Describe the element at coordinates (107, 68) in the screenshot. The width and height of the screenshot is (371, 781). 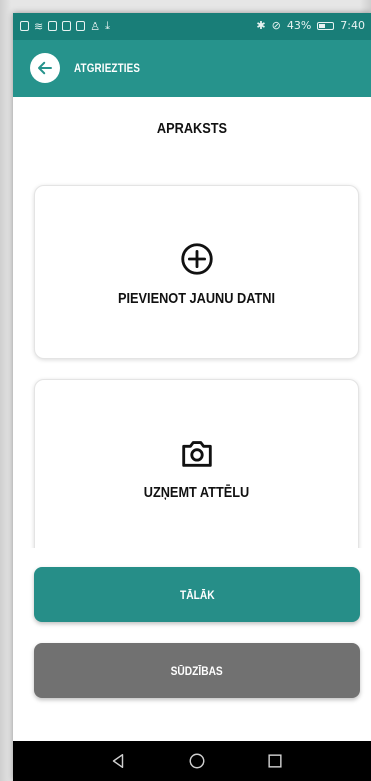
I see `back-label: ATGRIEZTIES` at that location.